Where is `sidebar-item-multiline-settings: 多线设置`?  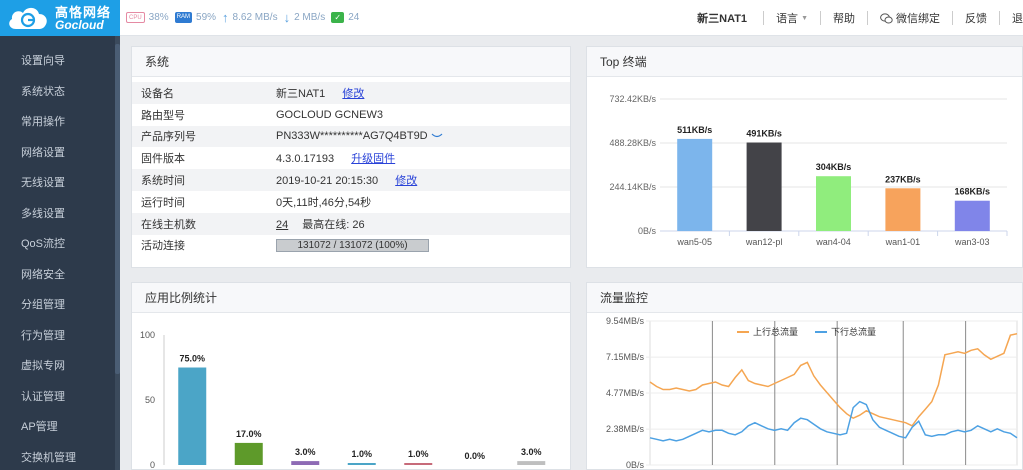
sidebar-item-multiline-settings: 多线设置 is located at coordinates (60, 214).